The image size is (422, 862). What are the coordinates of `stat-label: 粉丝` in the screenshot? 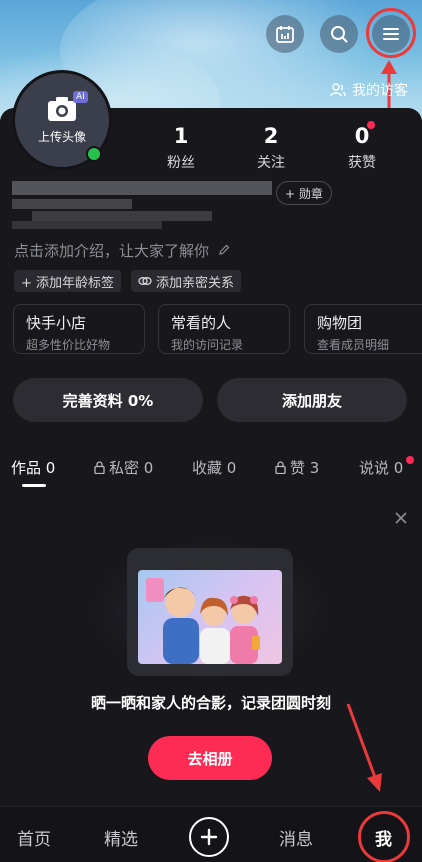 It's located at (181, 163).